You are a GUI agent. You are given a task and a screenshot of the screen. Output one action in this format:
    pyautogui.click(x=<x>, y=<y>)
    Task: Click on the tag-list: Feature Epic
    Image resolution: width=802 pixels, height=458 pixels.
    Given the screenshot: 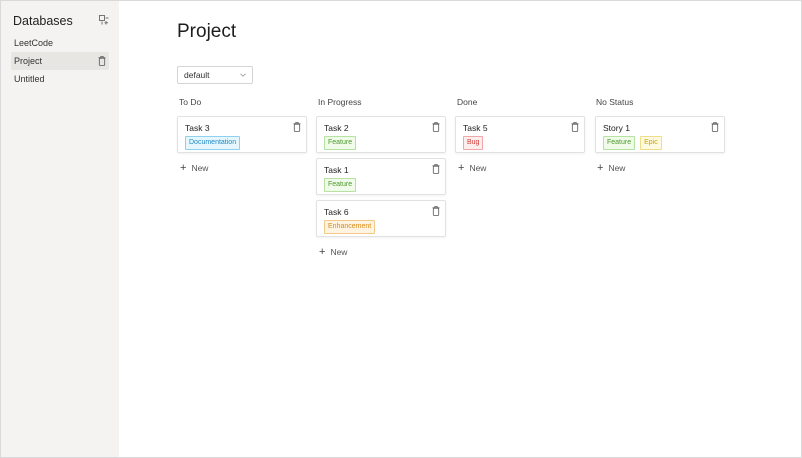 What is the action you would take?
    pyautogui.click(x=632, y=143)
    